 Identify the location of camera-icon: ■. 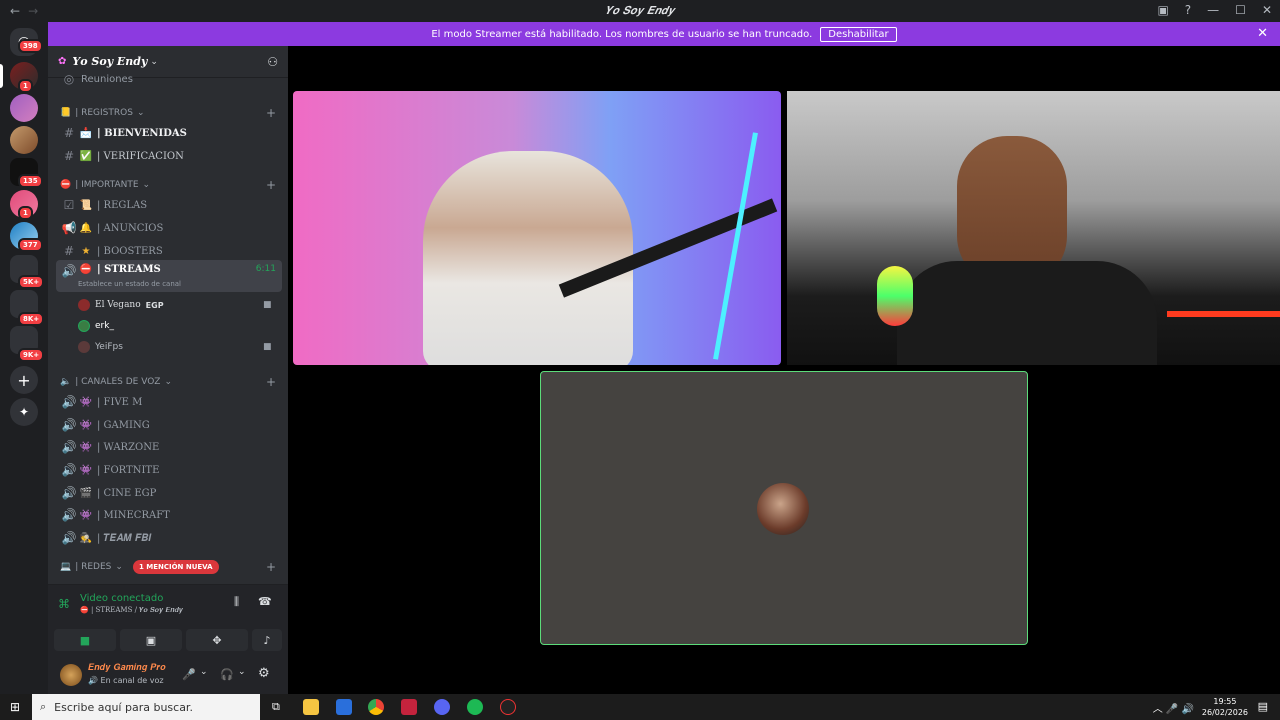
(267, 305).